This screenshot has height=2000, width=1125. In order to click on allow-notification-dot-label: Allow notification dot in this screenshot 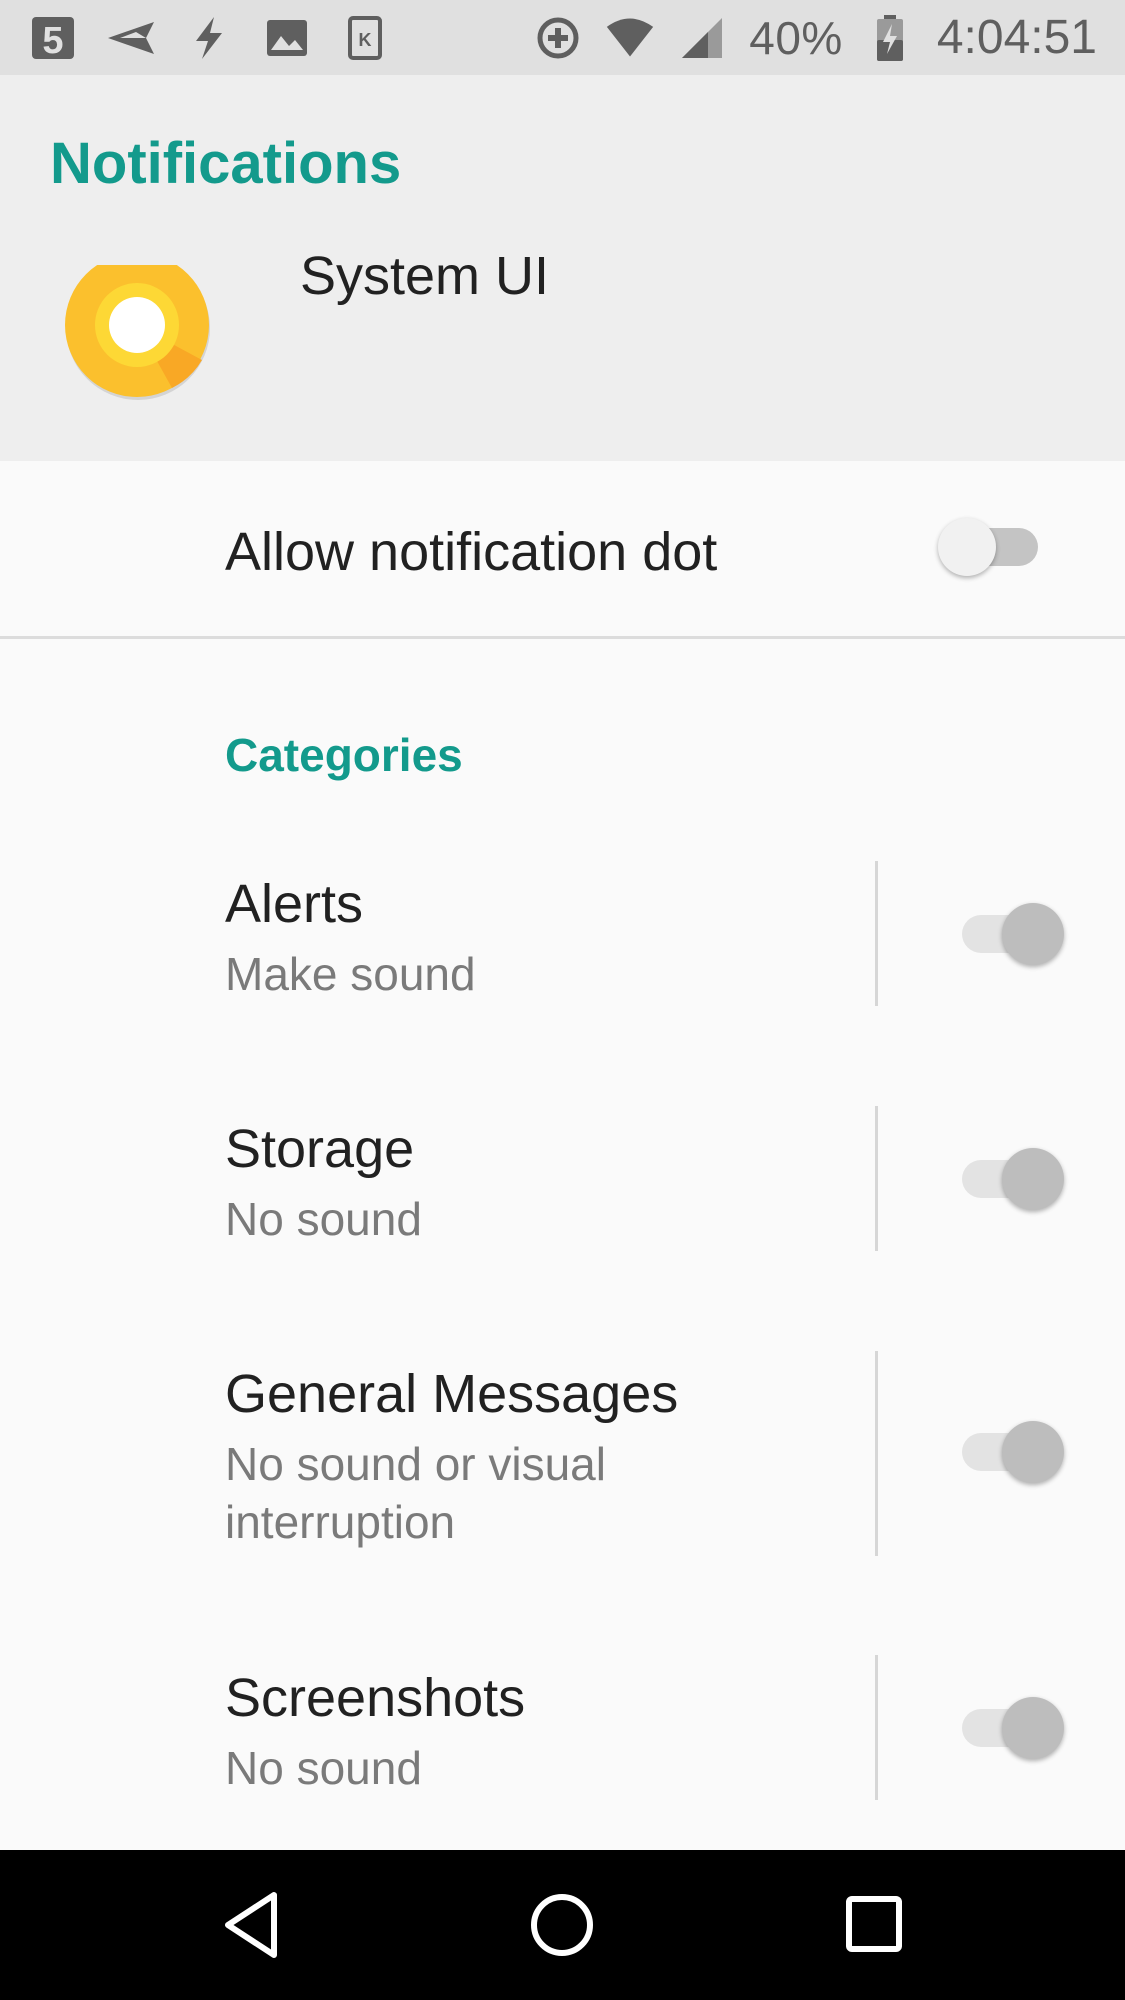, I will do `click(471, 552)`.